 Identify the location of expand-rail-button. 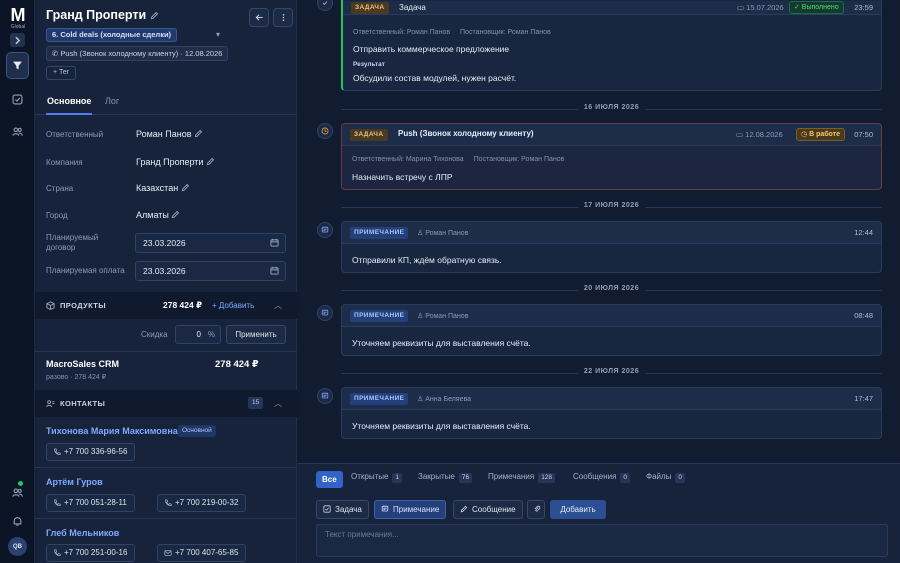
(17, 40).